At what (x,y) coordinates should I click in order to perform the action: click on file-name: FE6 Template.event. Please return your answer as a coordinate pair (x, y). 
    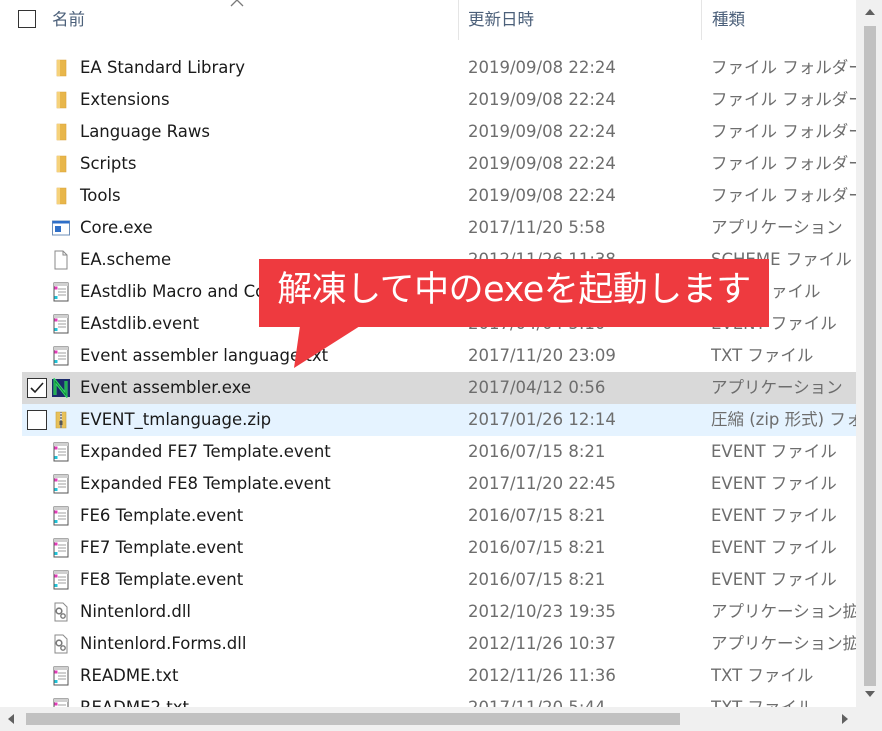
    Looking at the image, I should click on (161, 516).